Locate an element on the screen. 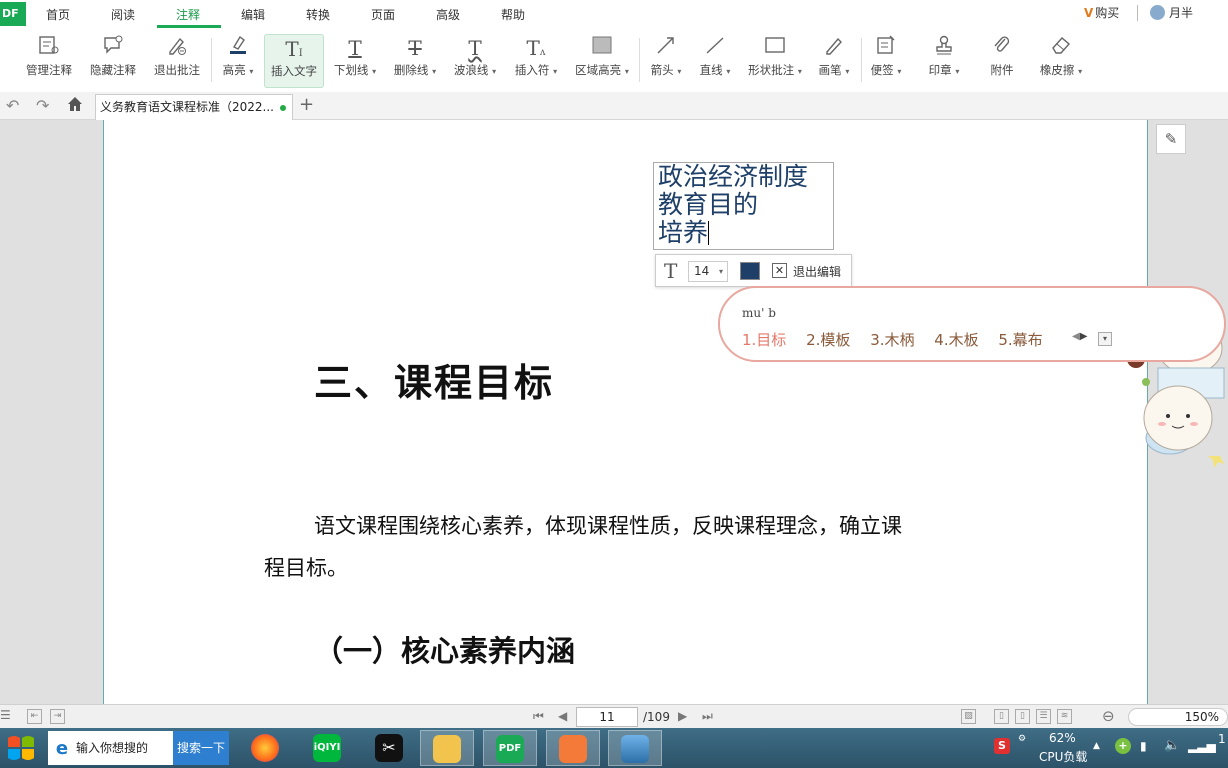 Image resolution: width=1228 pixels, height=768 pixels. zoom-level: 150% is located at coordinates (1178, 717).